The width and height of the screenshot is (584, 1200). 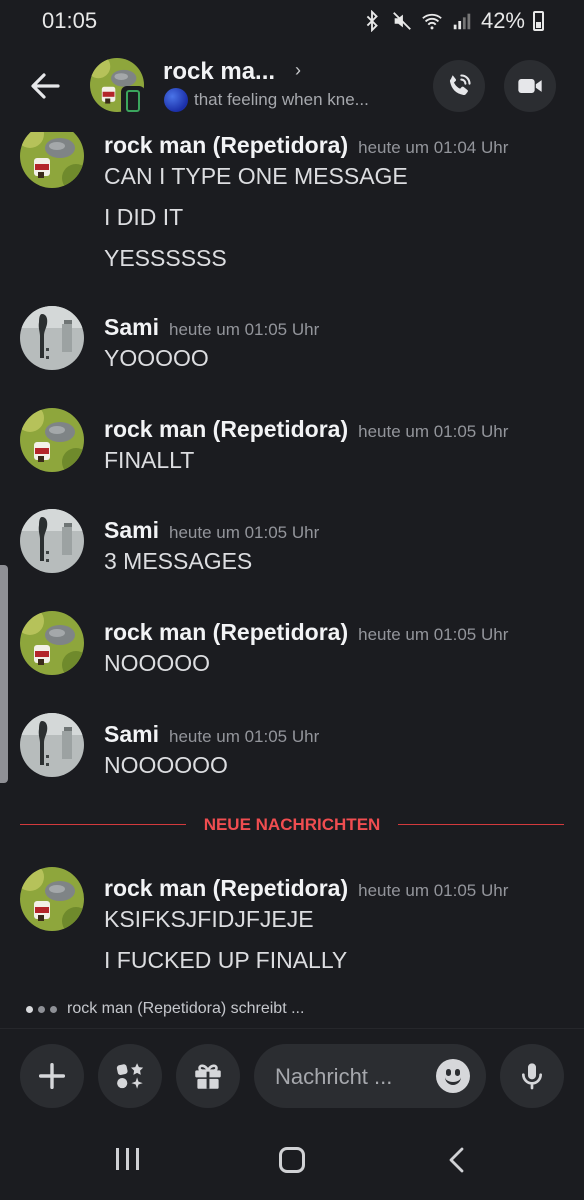 I want to click on back-arrow-icon, so click(x=45, y=86).